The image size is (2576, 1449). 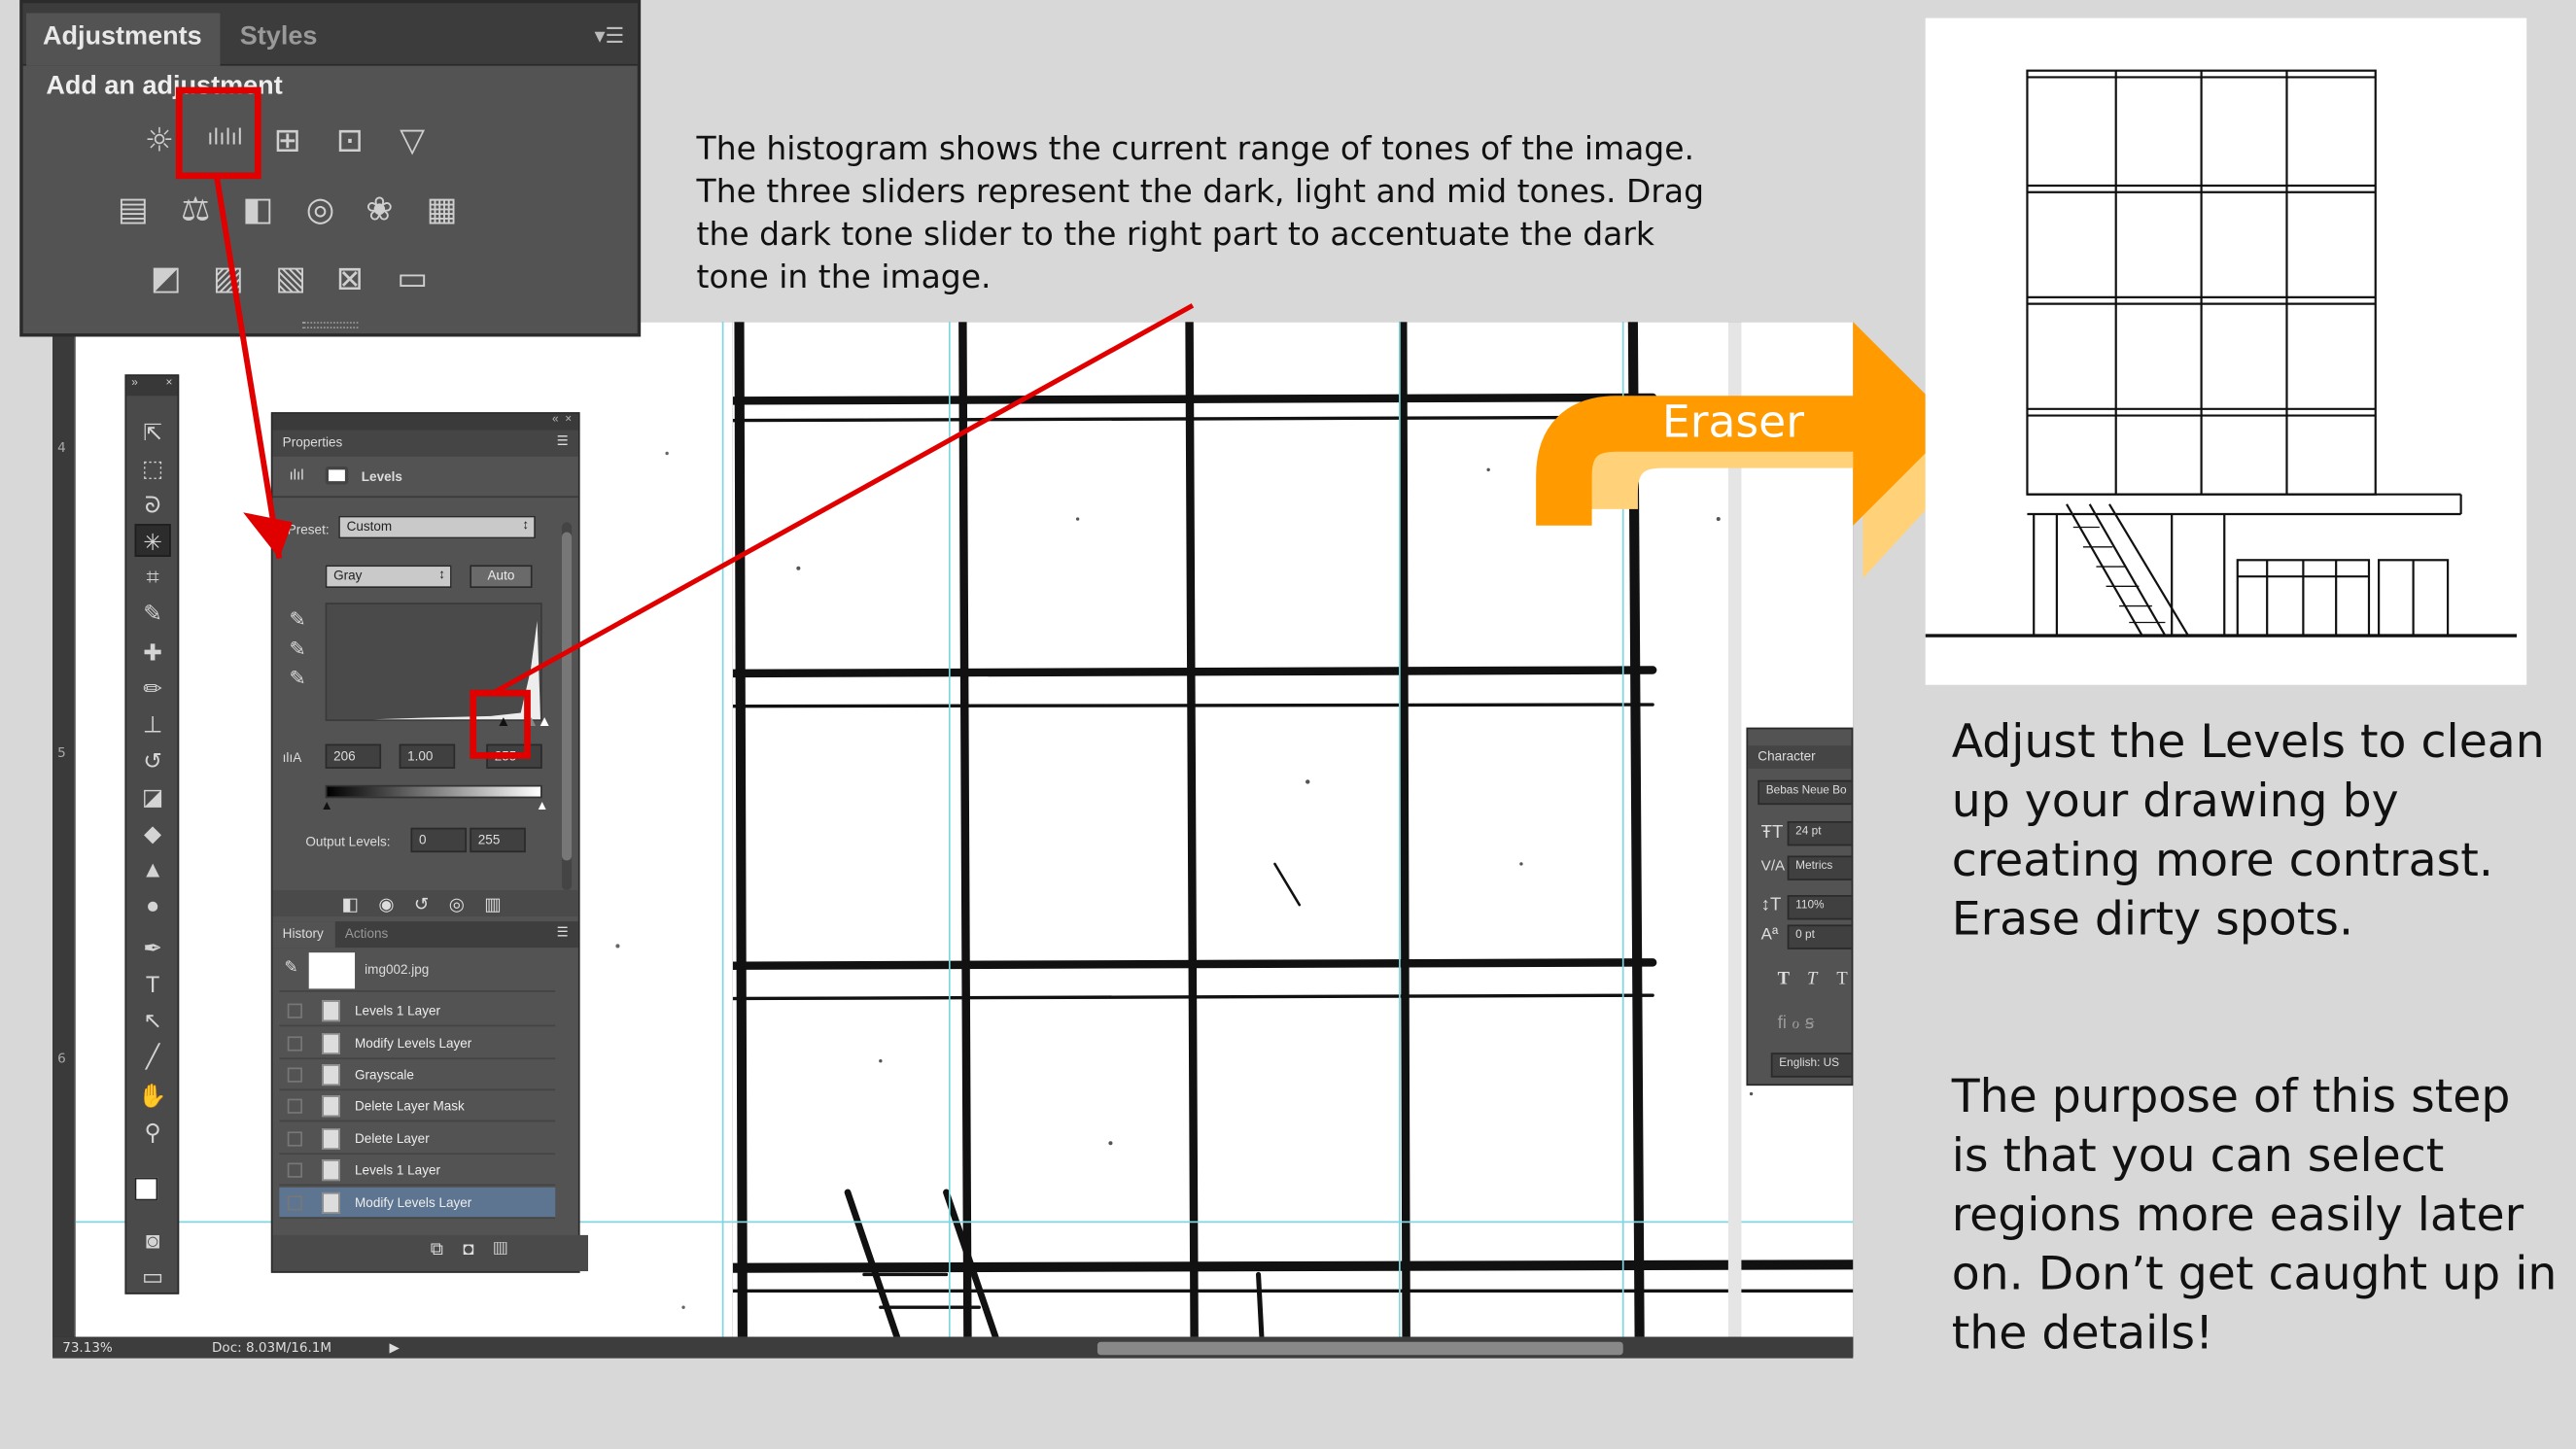 What do you see at coordinates (2226, 351) in the screenshot?
I see `reference-drawing` at bounding box center [2226, 351].